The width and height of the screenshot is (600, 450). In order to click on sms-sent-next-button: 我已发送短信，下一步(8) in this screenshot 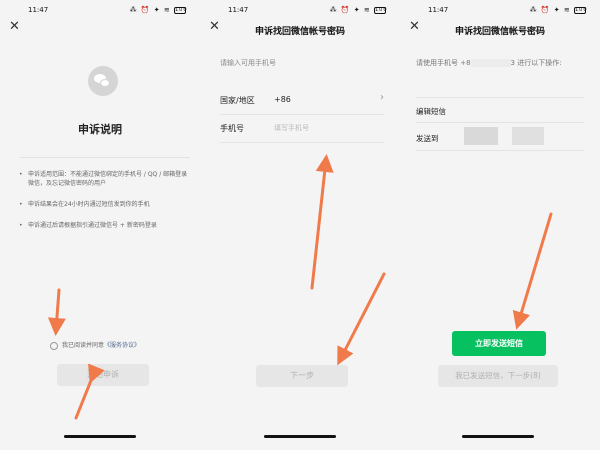, I will do `click(498, 376)`.